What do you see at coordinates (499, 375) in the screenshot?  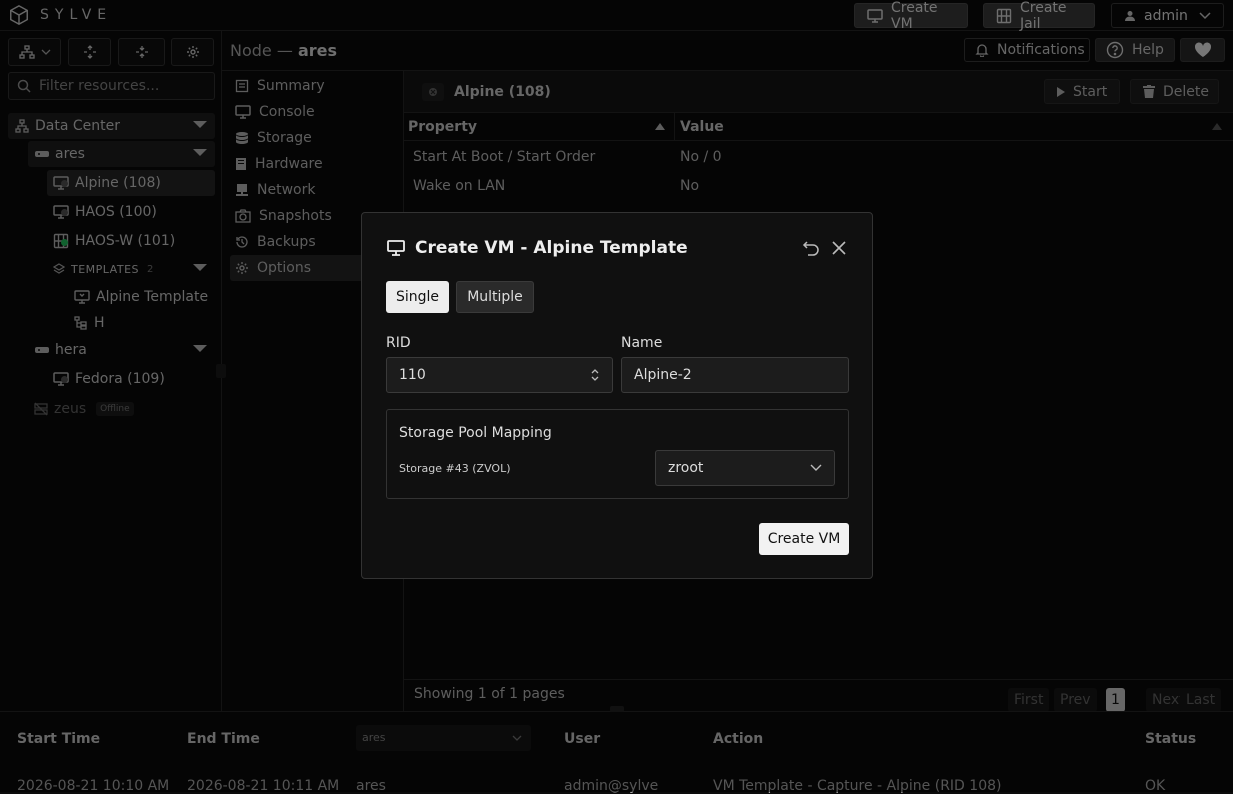 I see `rid-input: 110` at bounding box center [499, 375].